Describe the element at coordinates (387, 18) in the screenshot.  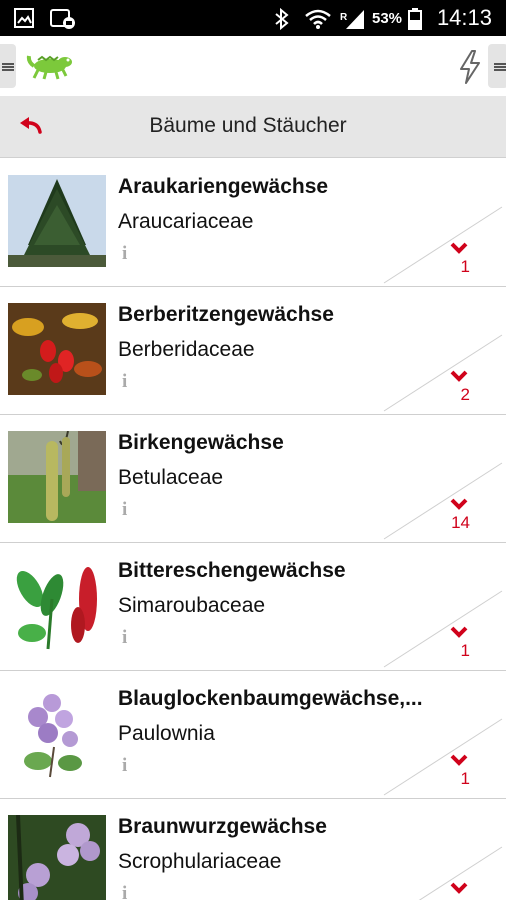
I see `battery-percent: 53%` at that location.